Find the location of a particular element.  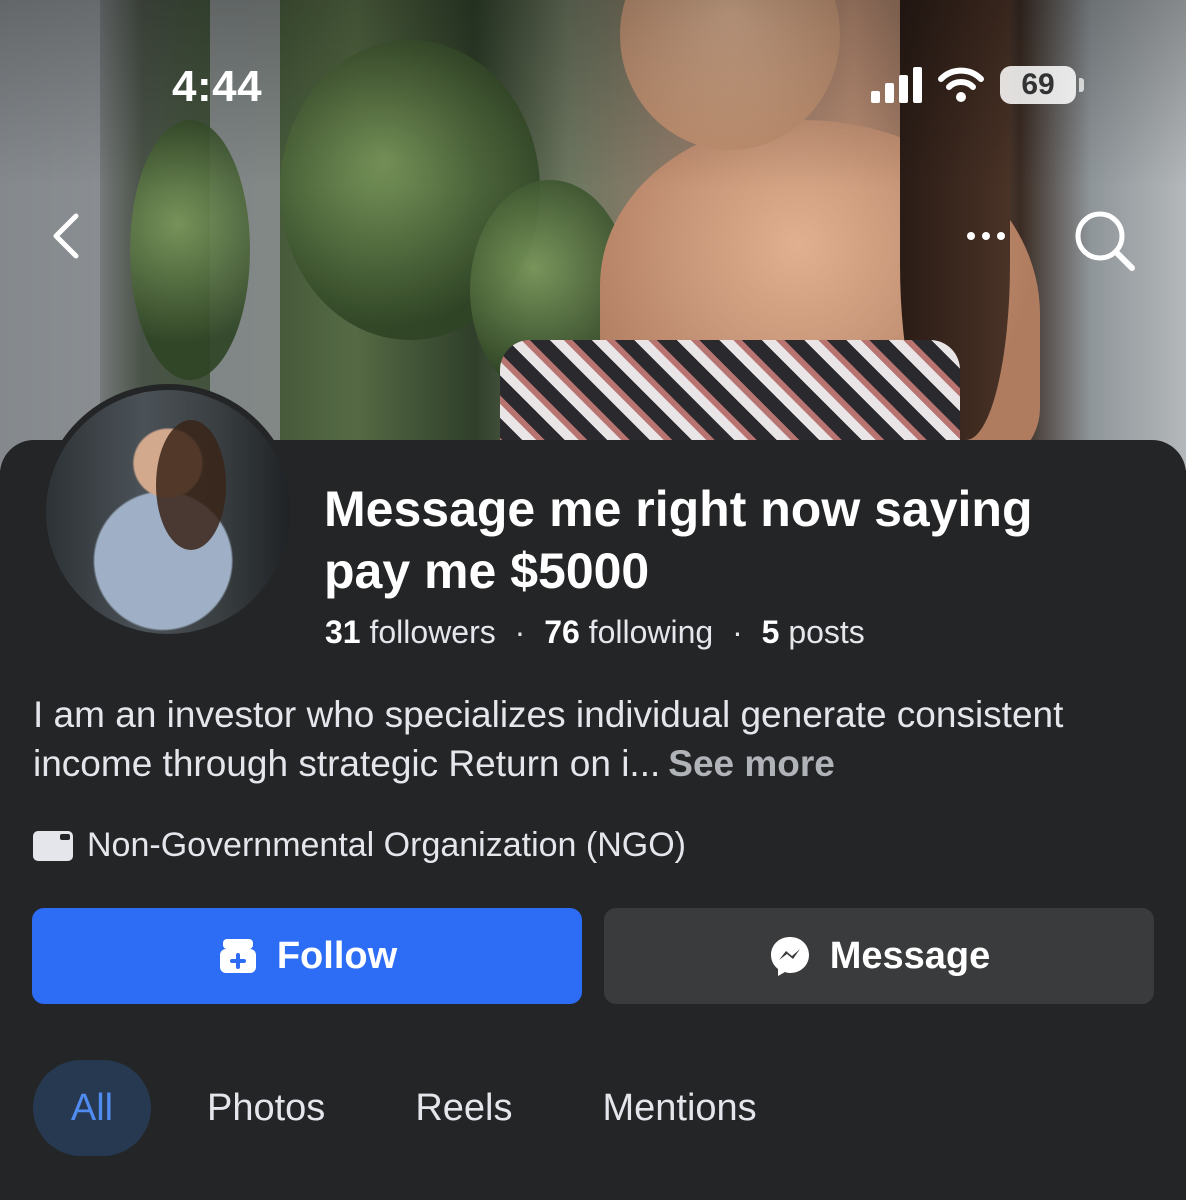

profile-avatar is located at coordinates (168, 512).